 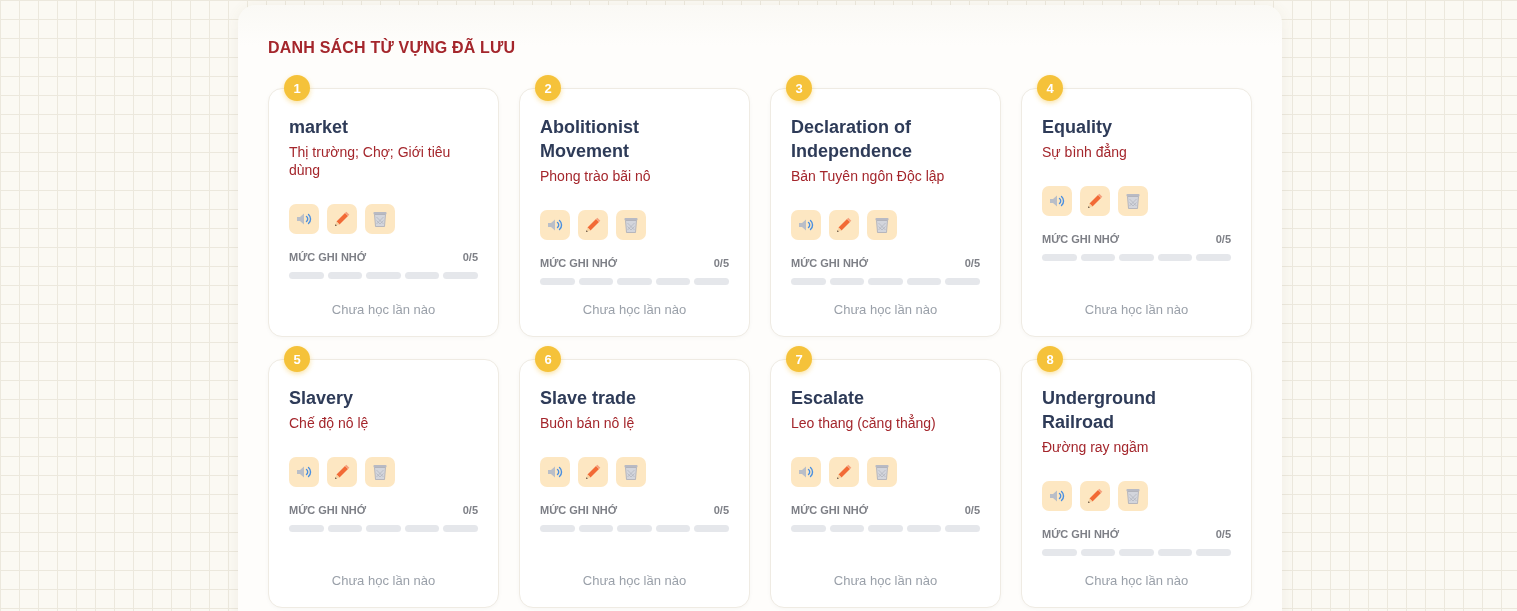 What do you see at coordinates (799, 359) in the screenshot?
I see `number-badge: 7` at bounding box center [799, 359].